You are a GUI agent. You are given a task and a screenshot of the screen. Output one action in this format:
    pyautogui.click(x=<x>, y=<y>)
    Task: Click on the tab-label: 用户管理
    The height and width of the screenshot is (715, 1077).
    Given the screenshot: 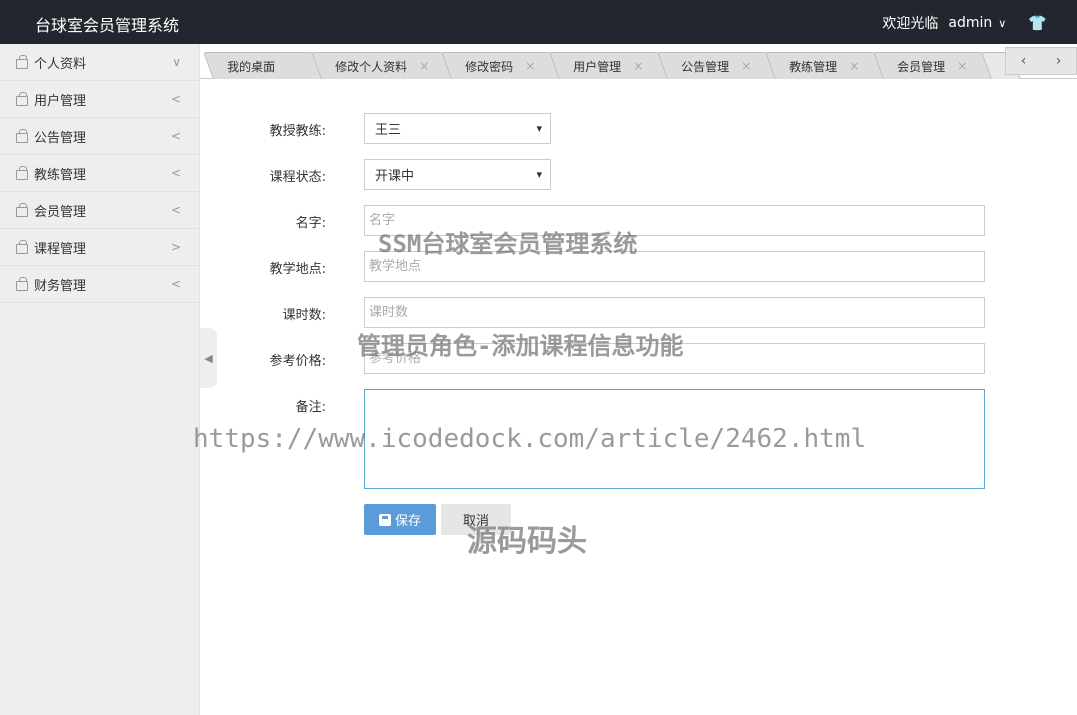 What is the action you would take?
    pyautogui.click(x=597, y=66)
    